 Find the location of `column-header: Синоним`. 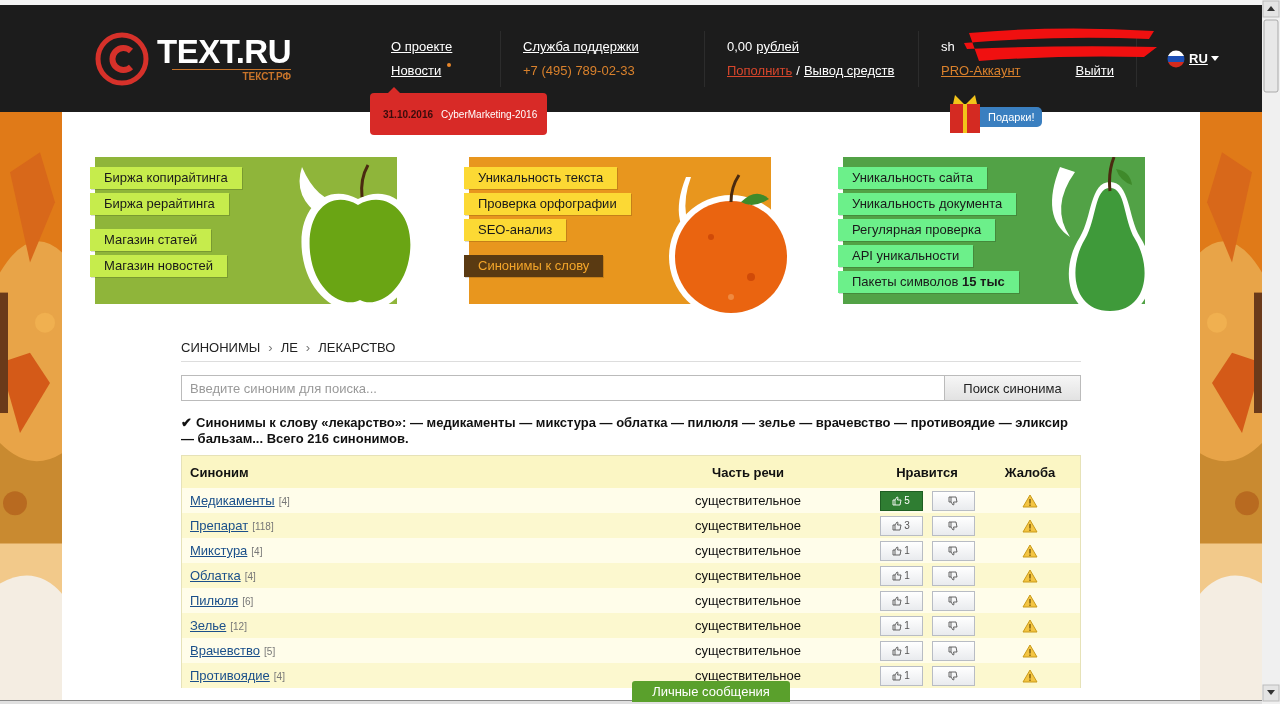

column-header: Синоним is located at coordinates (219, 472).